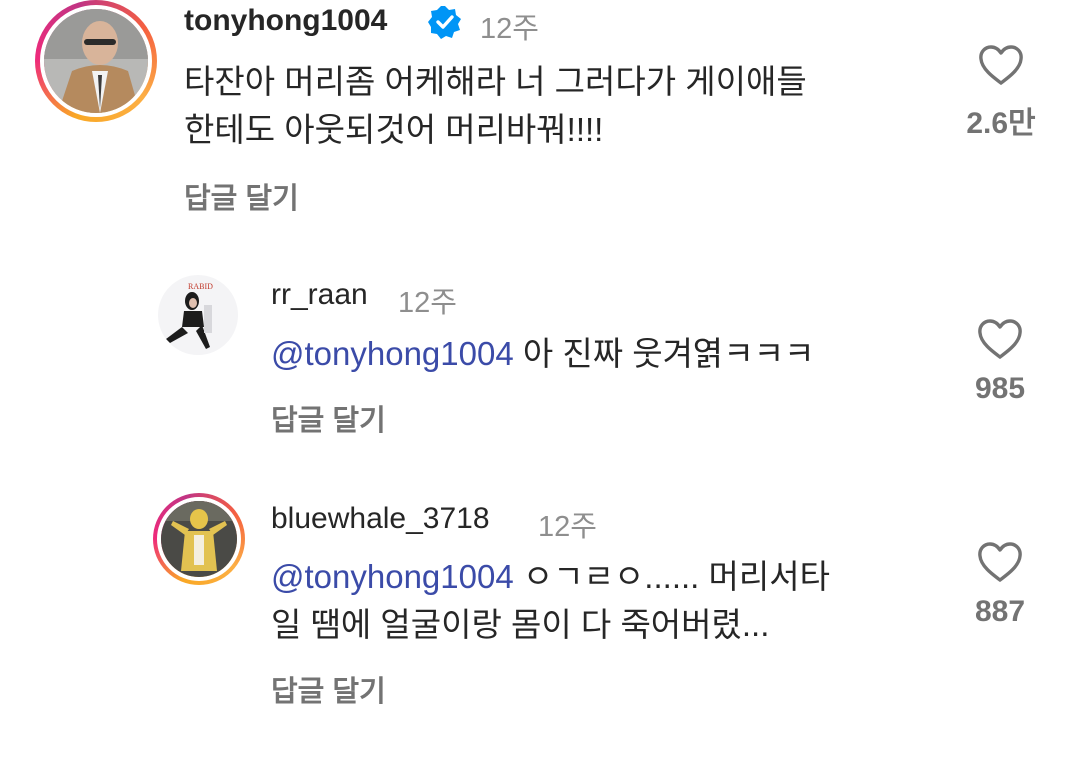 The height and width of the screenshot is (762, 1080). Describe the element at coordinates (1001, 123) in the screenshot. I see `like-count: 2.6만` at that location.